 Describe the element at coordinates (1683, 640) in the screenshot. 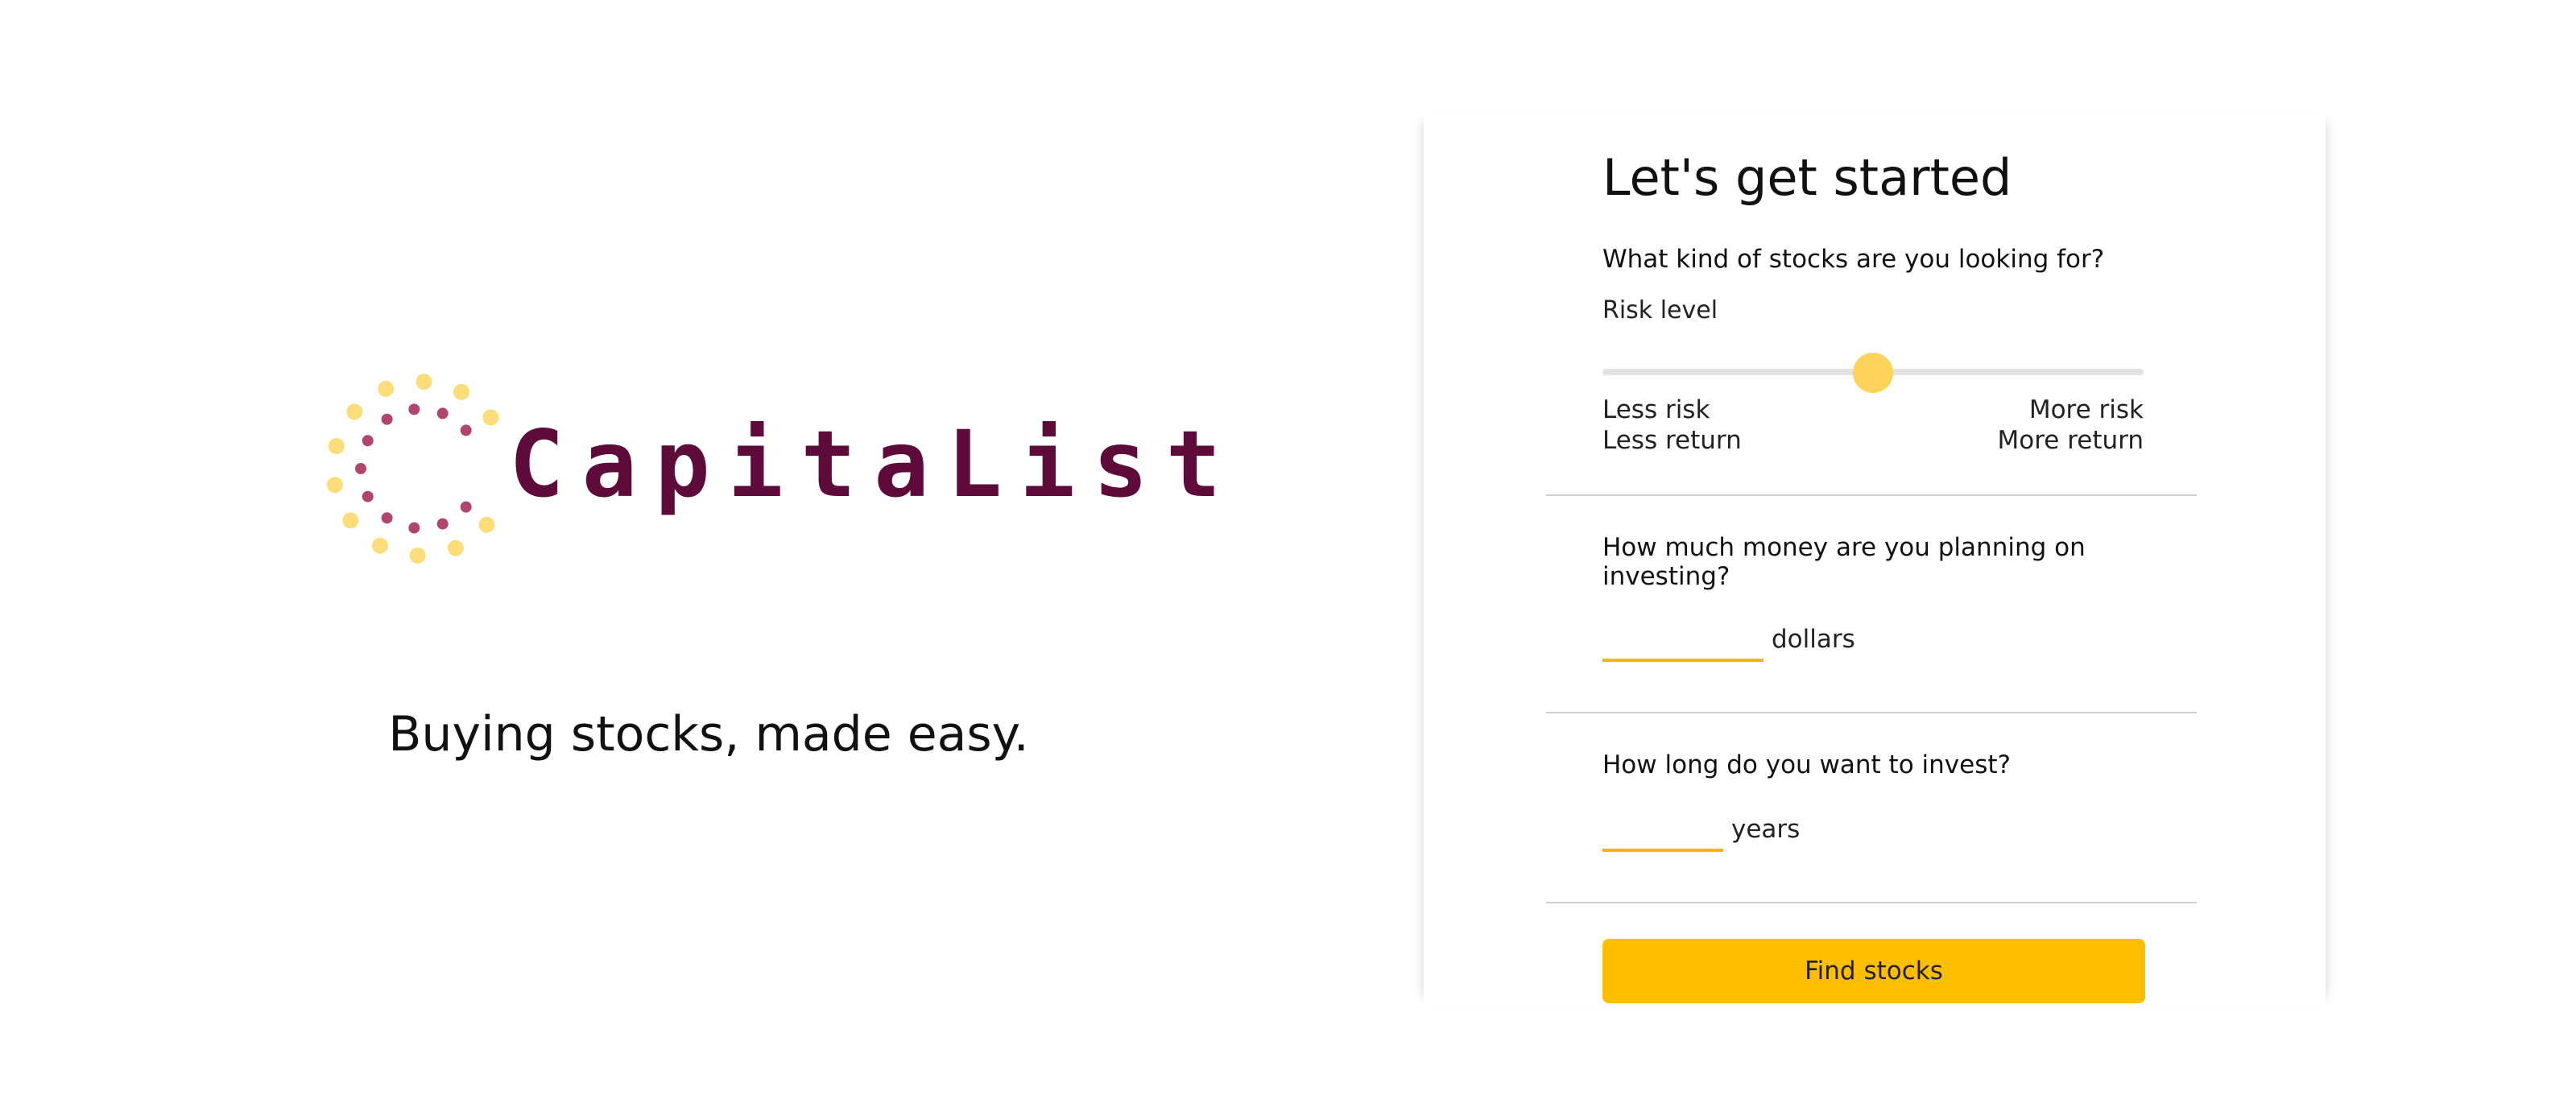

I see `money-input` at that location.